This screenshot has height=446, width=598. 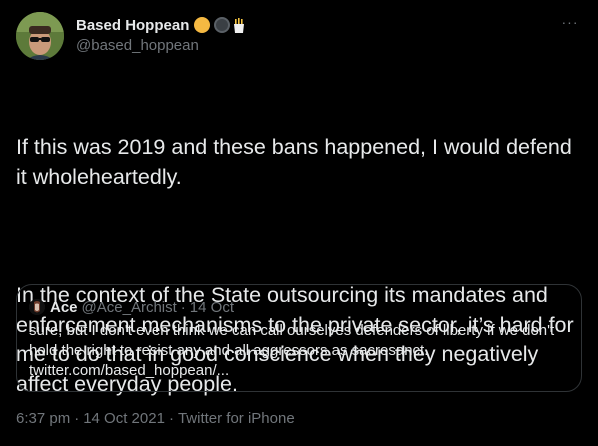 I want to click on avatar, so click(x=40, y=36).